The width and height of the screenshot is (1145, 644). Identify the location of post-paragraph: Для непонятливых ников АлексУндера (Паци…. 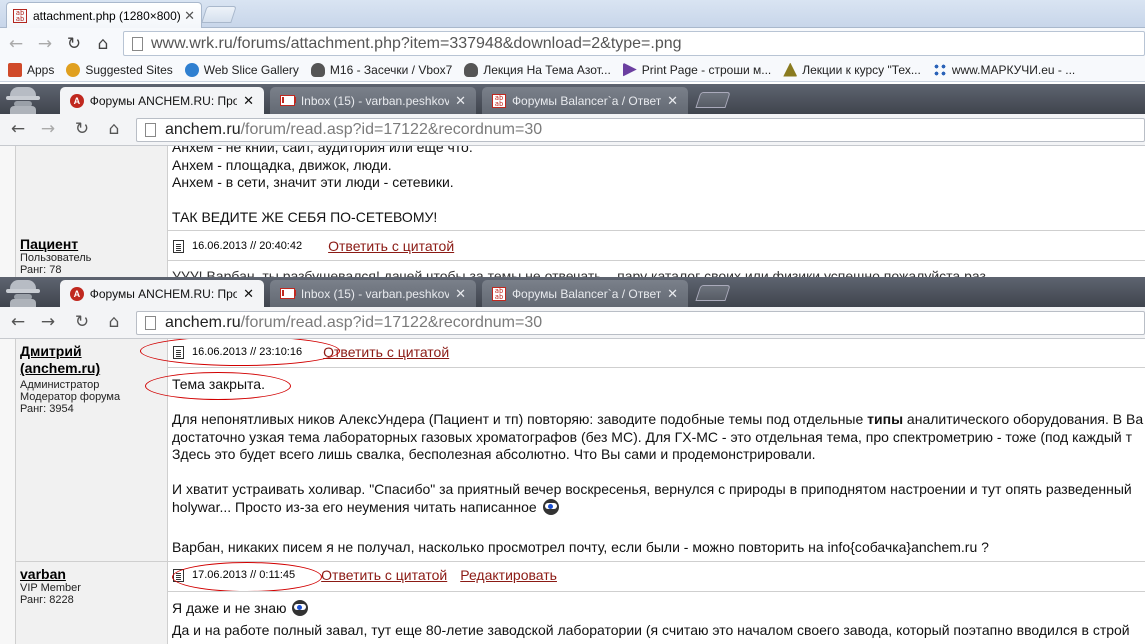
(657, 437).